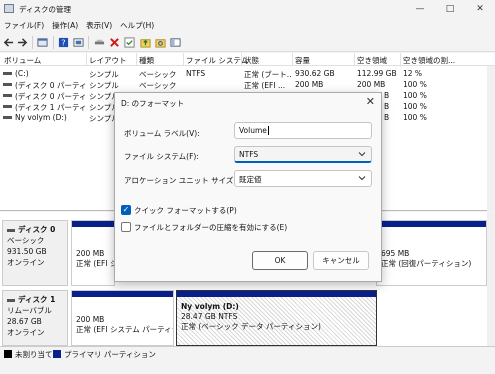 The height and width of the screenshot is (374, 495). What do you see at coordinates (247, 367) in the screenshot?
I see `status-bar` at bounding box center [247, 367].